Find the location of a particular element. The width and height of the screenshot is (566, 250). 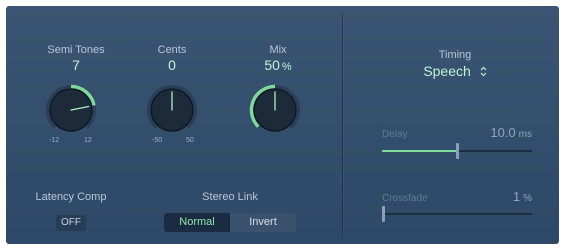

semi-tones-min-label: -12 is located at coordinates (54, 140).